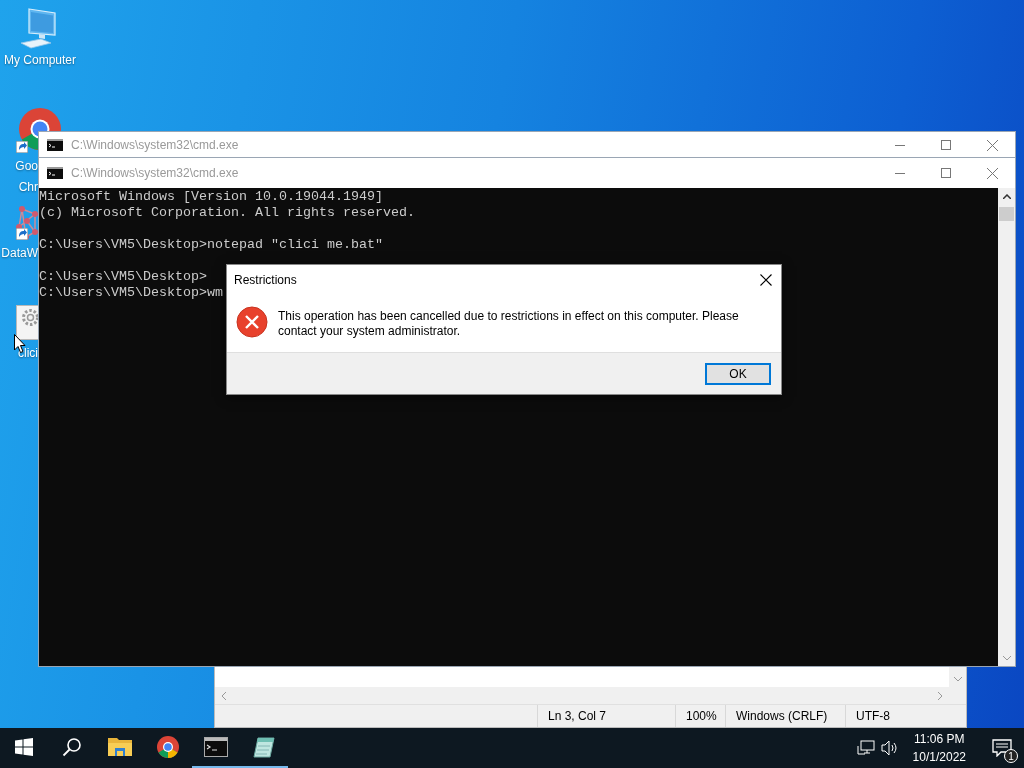  I want to click on console-line: C:\Users\VM5\Desktop>wm, so click(131, 293).